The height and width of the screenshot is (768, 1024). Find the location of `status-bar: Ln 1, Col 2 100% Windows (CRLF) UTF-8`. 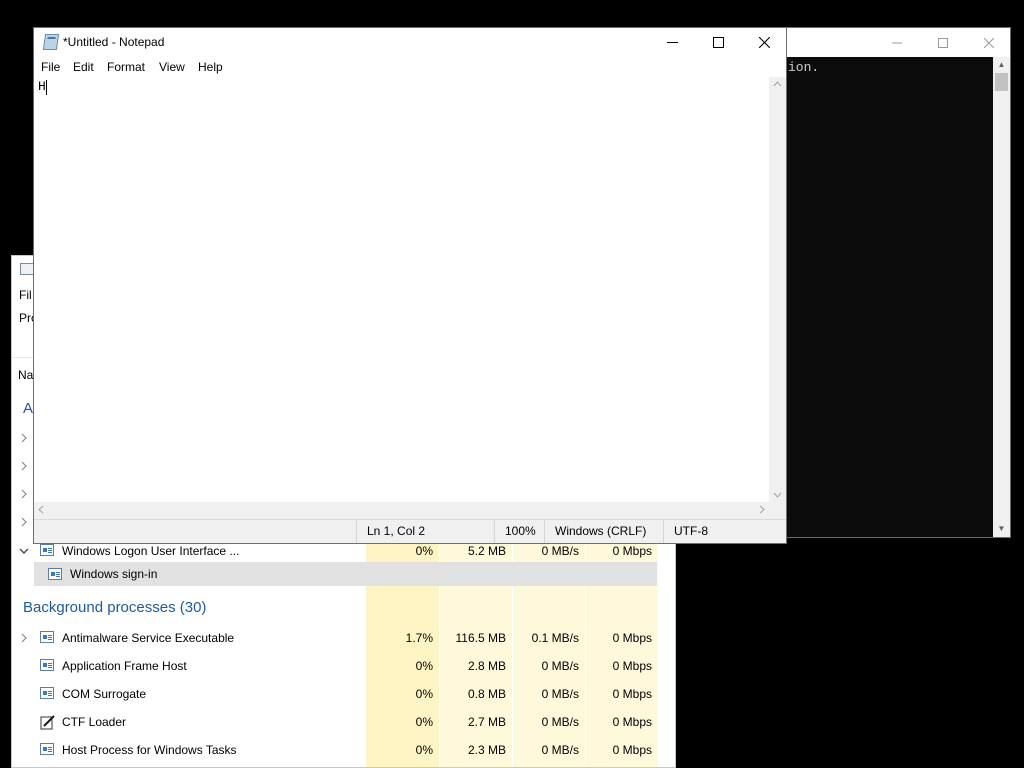

status-bar: Ln 1, Col 2 100% Windows (CRLF) UTF-8 is located at coordinates (410, 531).